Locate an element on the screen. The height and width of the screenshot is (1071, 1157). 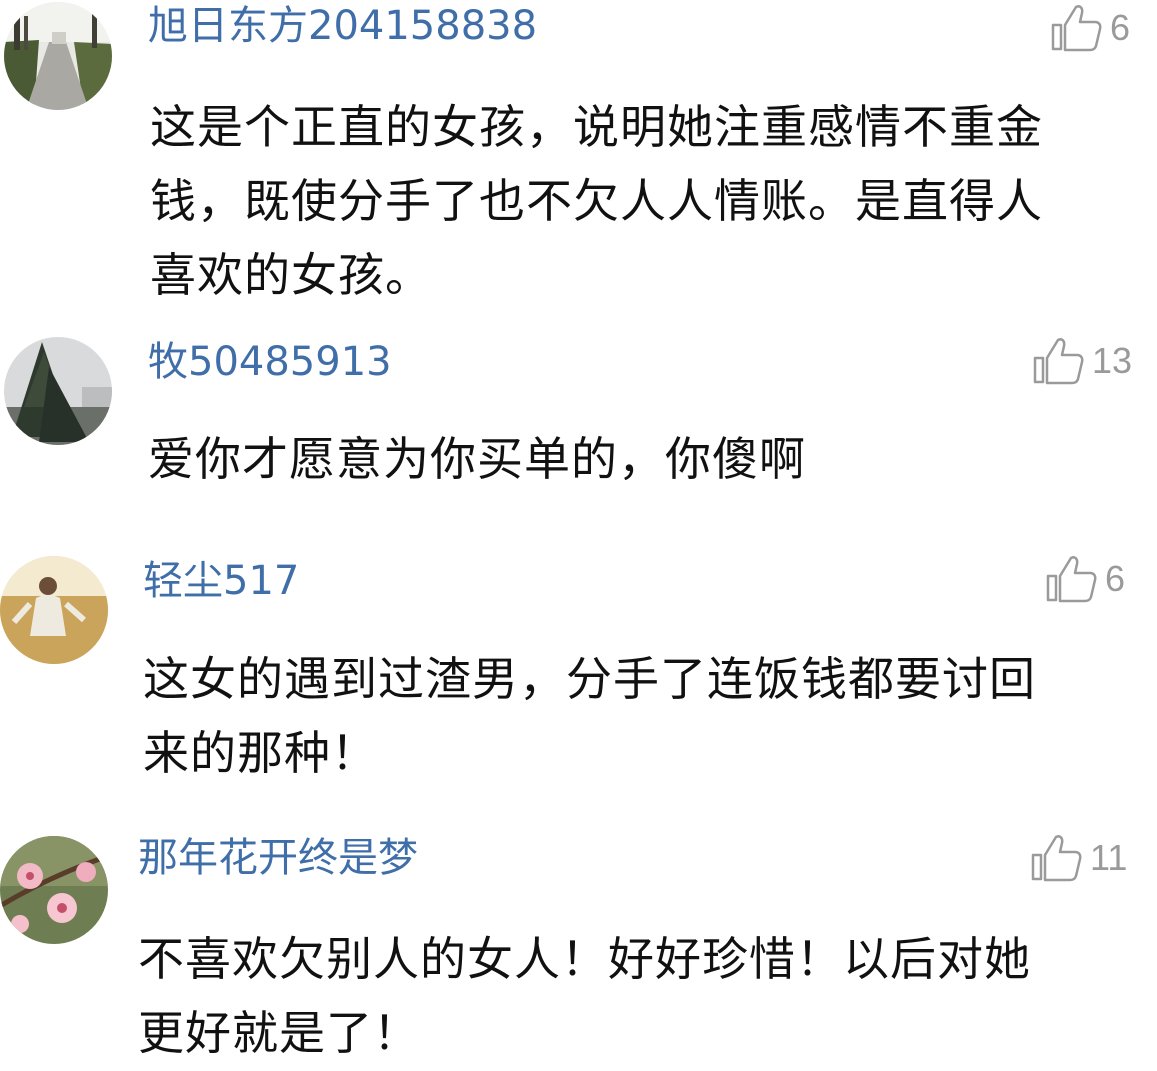
username: 那年花开终是梦 is located at coordinates (278, 858).